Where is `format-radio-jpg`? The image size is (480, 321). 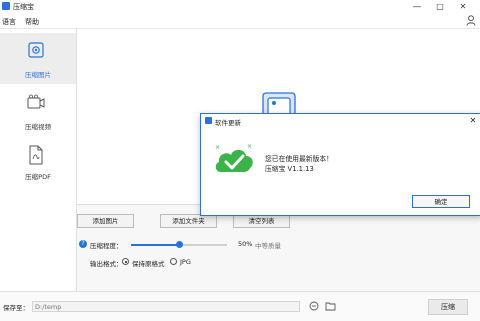 format-radio-jpg is located at coordinates (173, 261).